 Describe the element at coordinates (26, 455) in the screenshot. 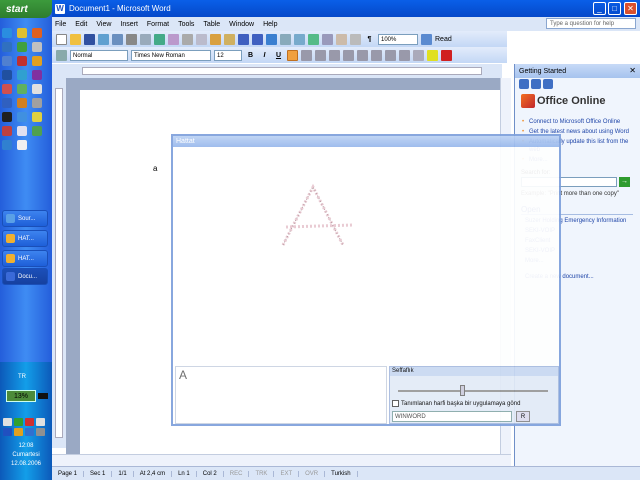

I see `clock: 12:08 Cumartesi 12.08.2006` at that location.